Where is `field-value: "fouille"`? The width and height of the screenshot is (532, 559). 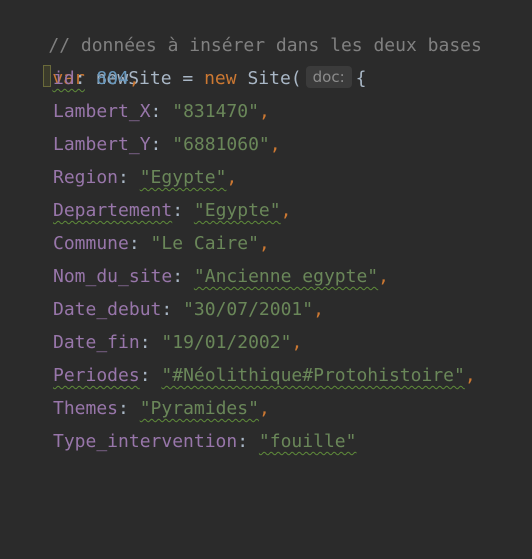 field-value: "fouille" is located at coordinates (307, 441).